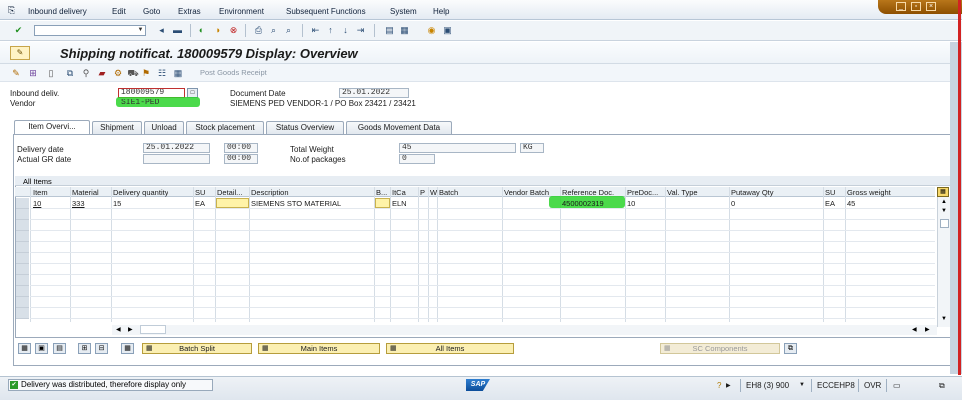  Describe the element at coordinates (943, 262) in the screenshot. I see `vertical-scrollbar: ▲ ▼ ▼` at that location.